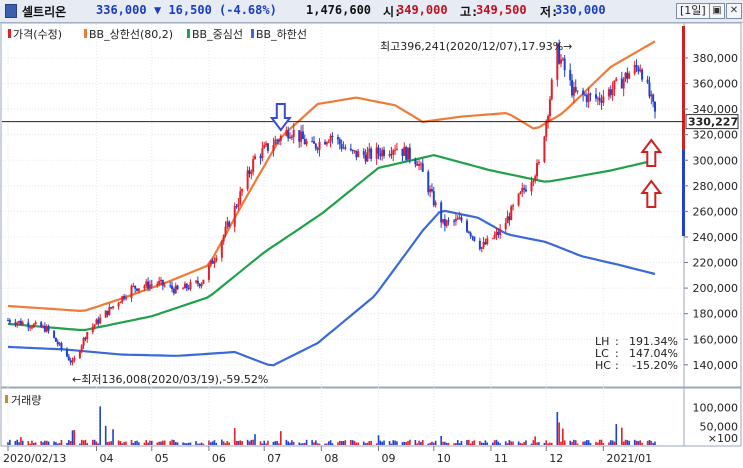 This screenshot has width=743, height=468. I want to click on legend-entry: BB_상한선(80,2), so click(131, 34).